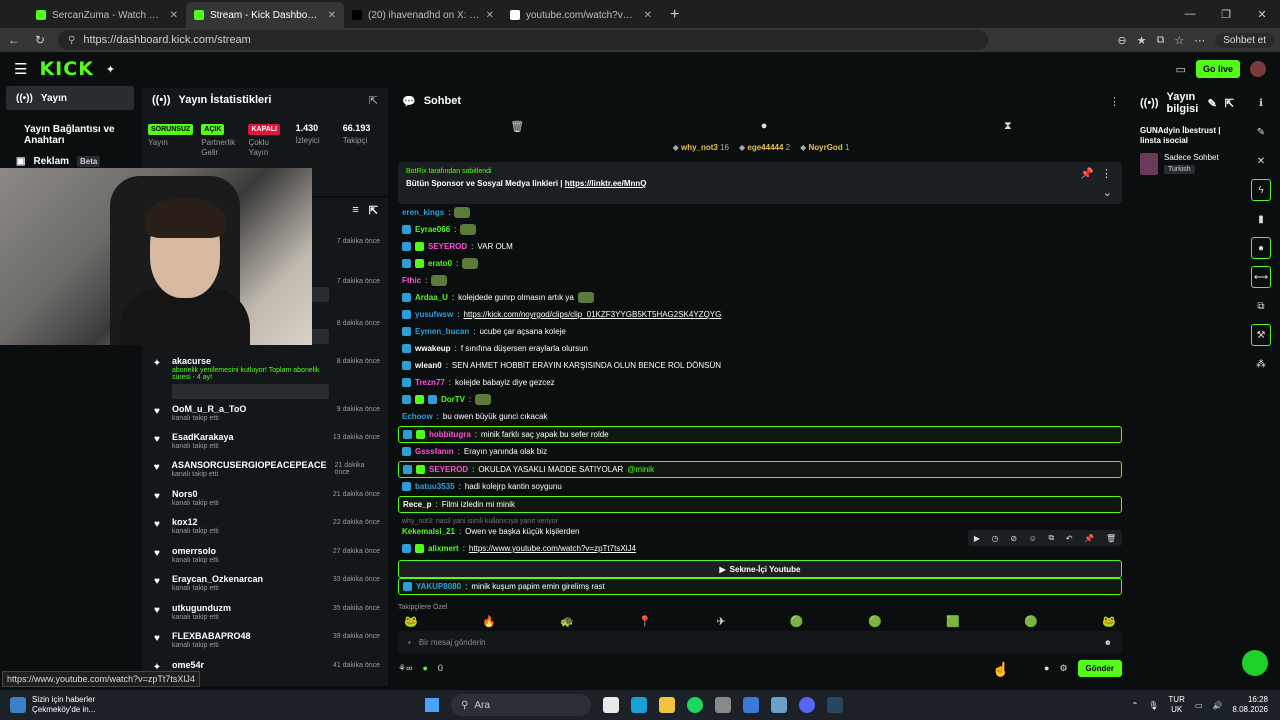 The height and width of the screenshot is (720, 1280). I want to click on browser-tab: youtube.com/watch?v=zpTt7tsXlJ4 ✕, so click(581, 15).